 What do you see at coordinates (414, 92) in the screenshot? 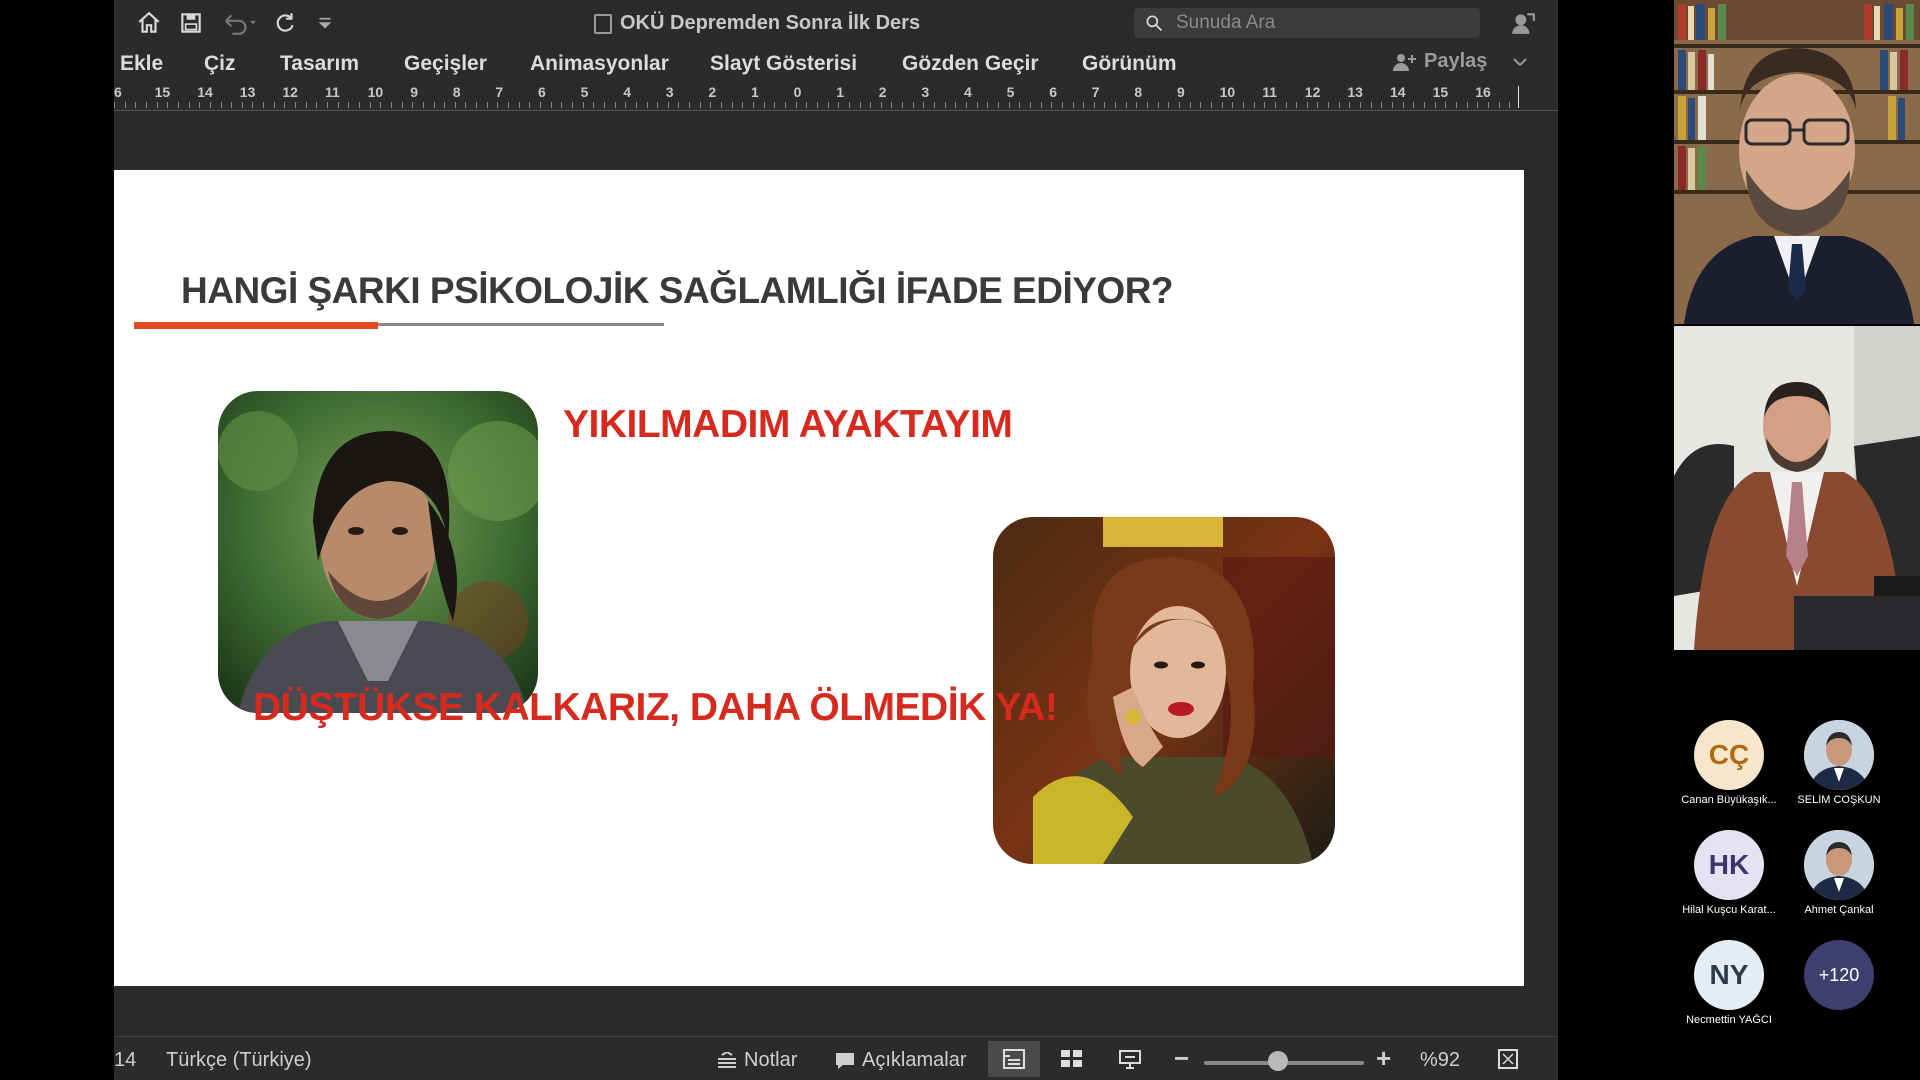
I see `ruler-number: 9` at bounding box center [414, 92].